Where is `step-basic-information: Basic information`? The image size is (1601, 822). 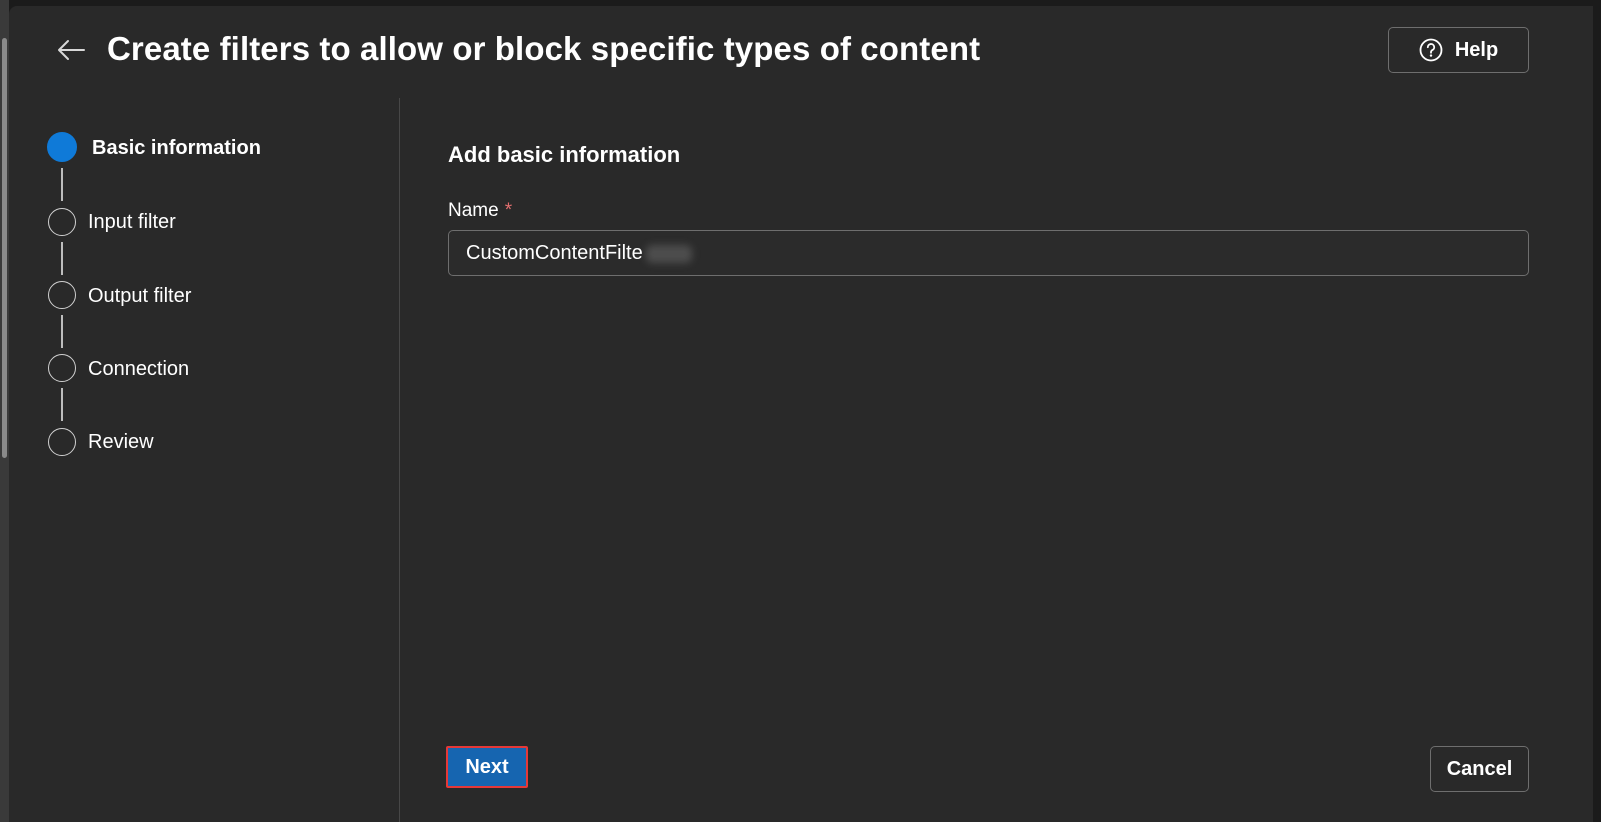
step-basic-information: Basic information is located at coordinates (176, 148).